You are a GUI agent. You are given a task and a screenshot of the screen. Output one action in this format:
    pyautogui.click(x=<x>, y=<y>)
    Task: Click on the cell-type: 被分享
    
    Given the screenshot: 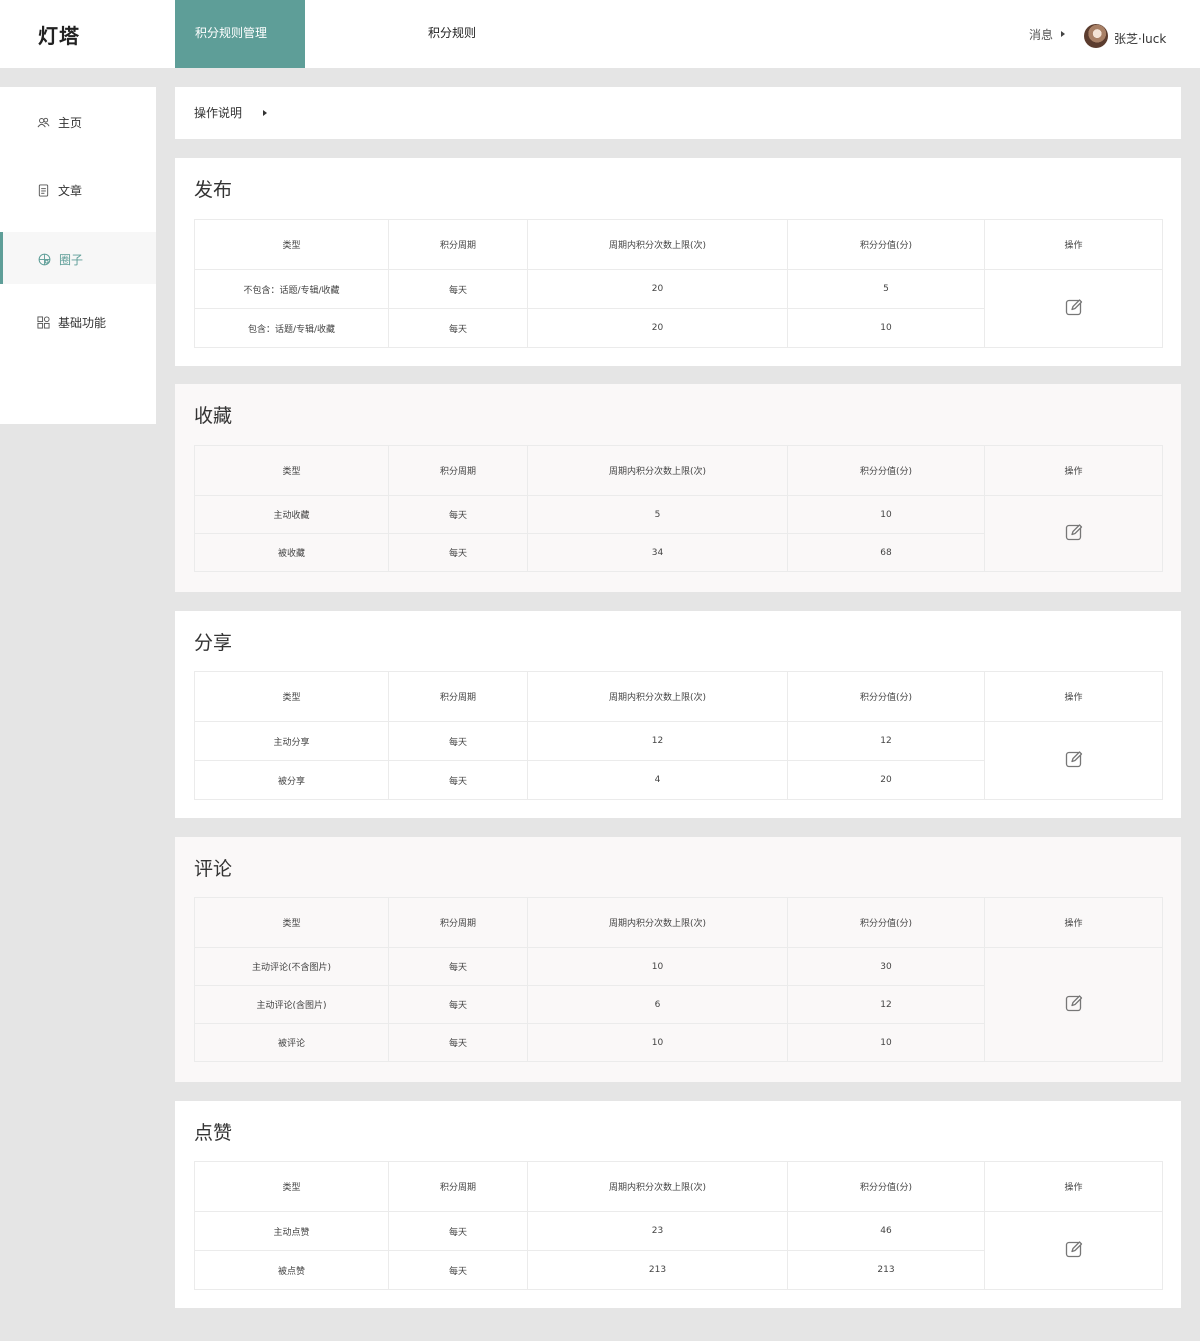 What is the action you would take?
    pyautogui.click(x=291, y=780)
    